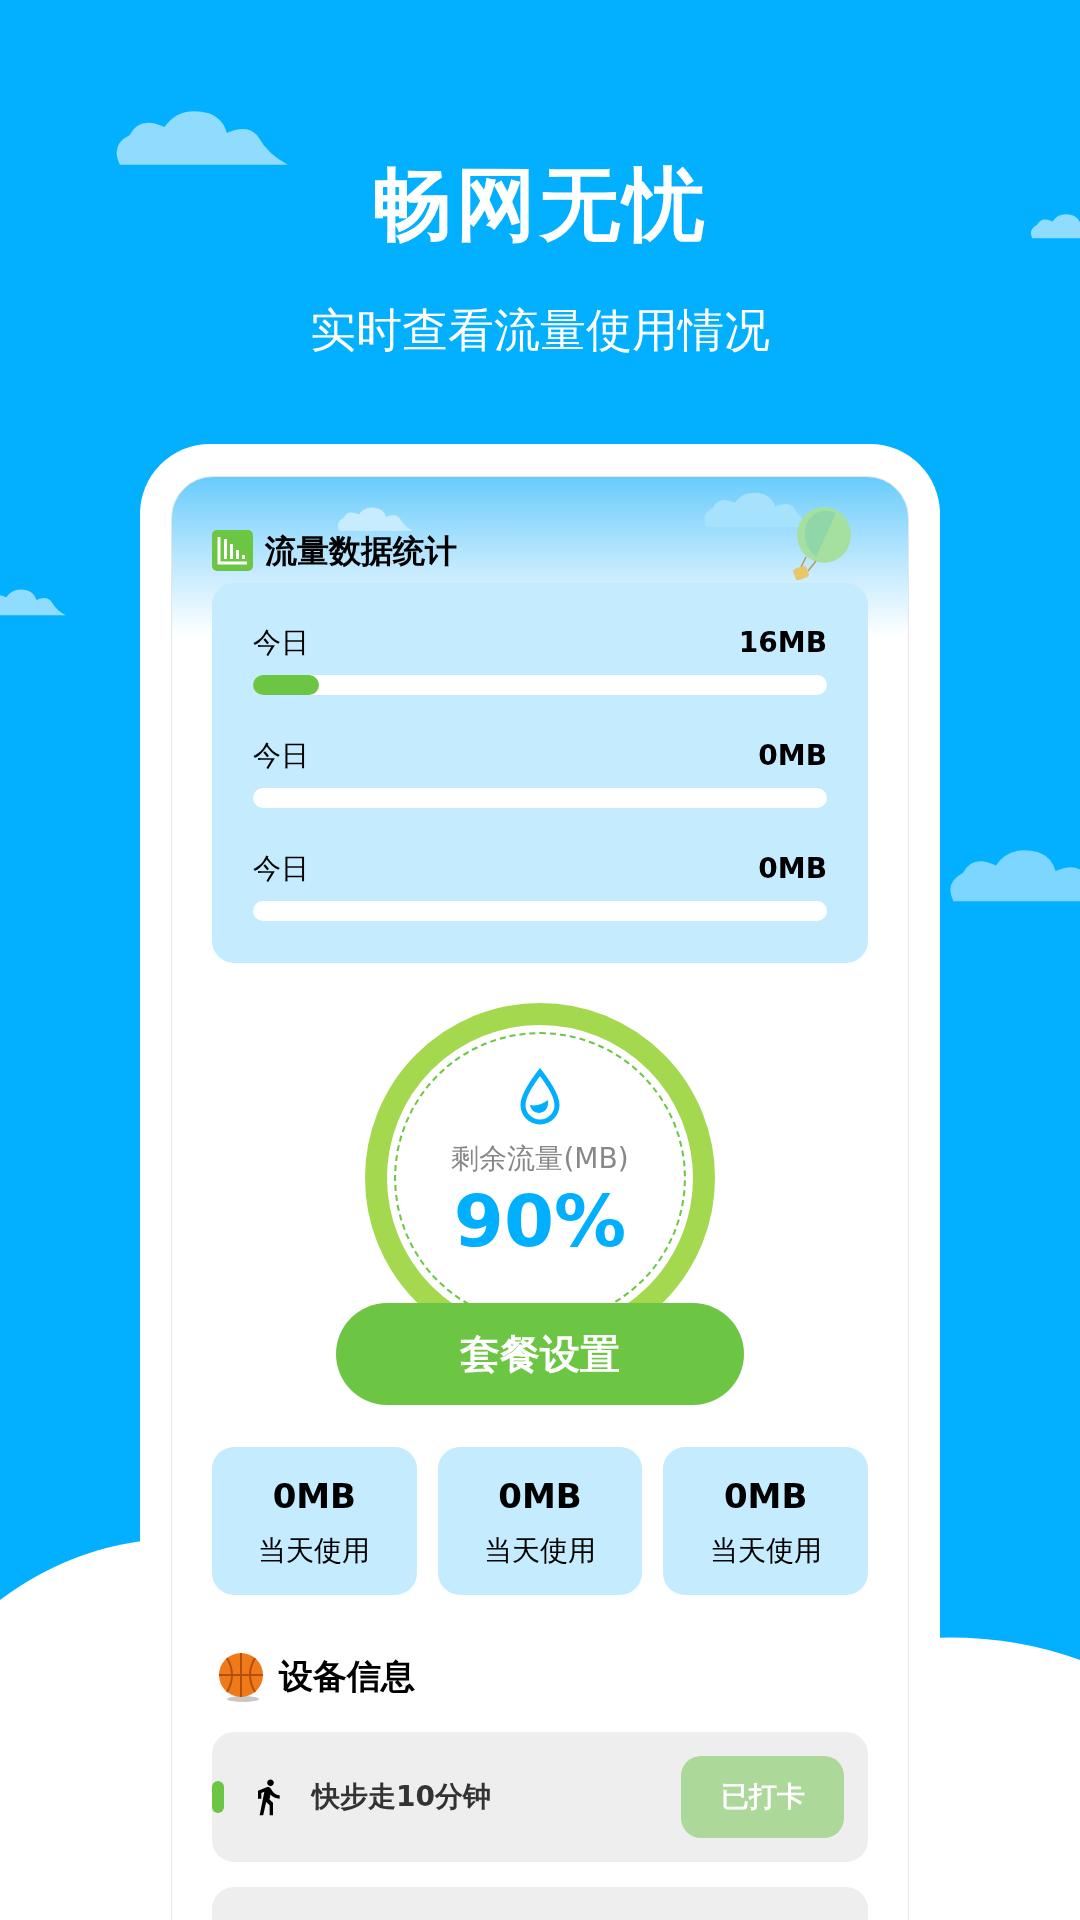 The width and height of the screenshot is (1080, 1920). Describe the element at coordinates (540, 1221) in the screenshot. I see `remaining-percent: 90%` at that location.